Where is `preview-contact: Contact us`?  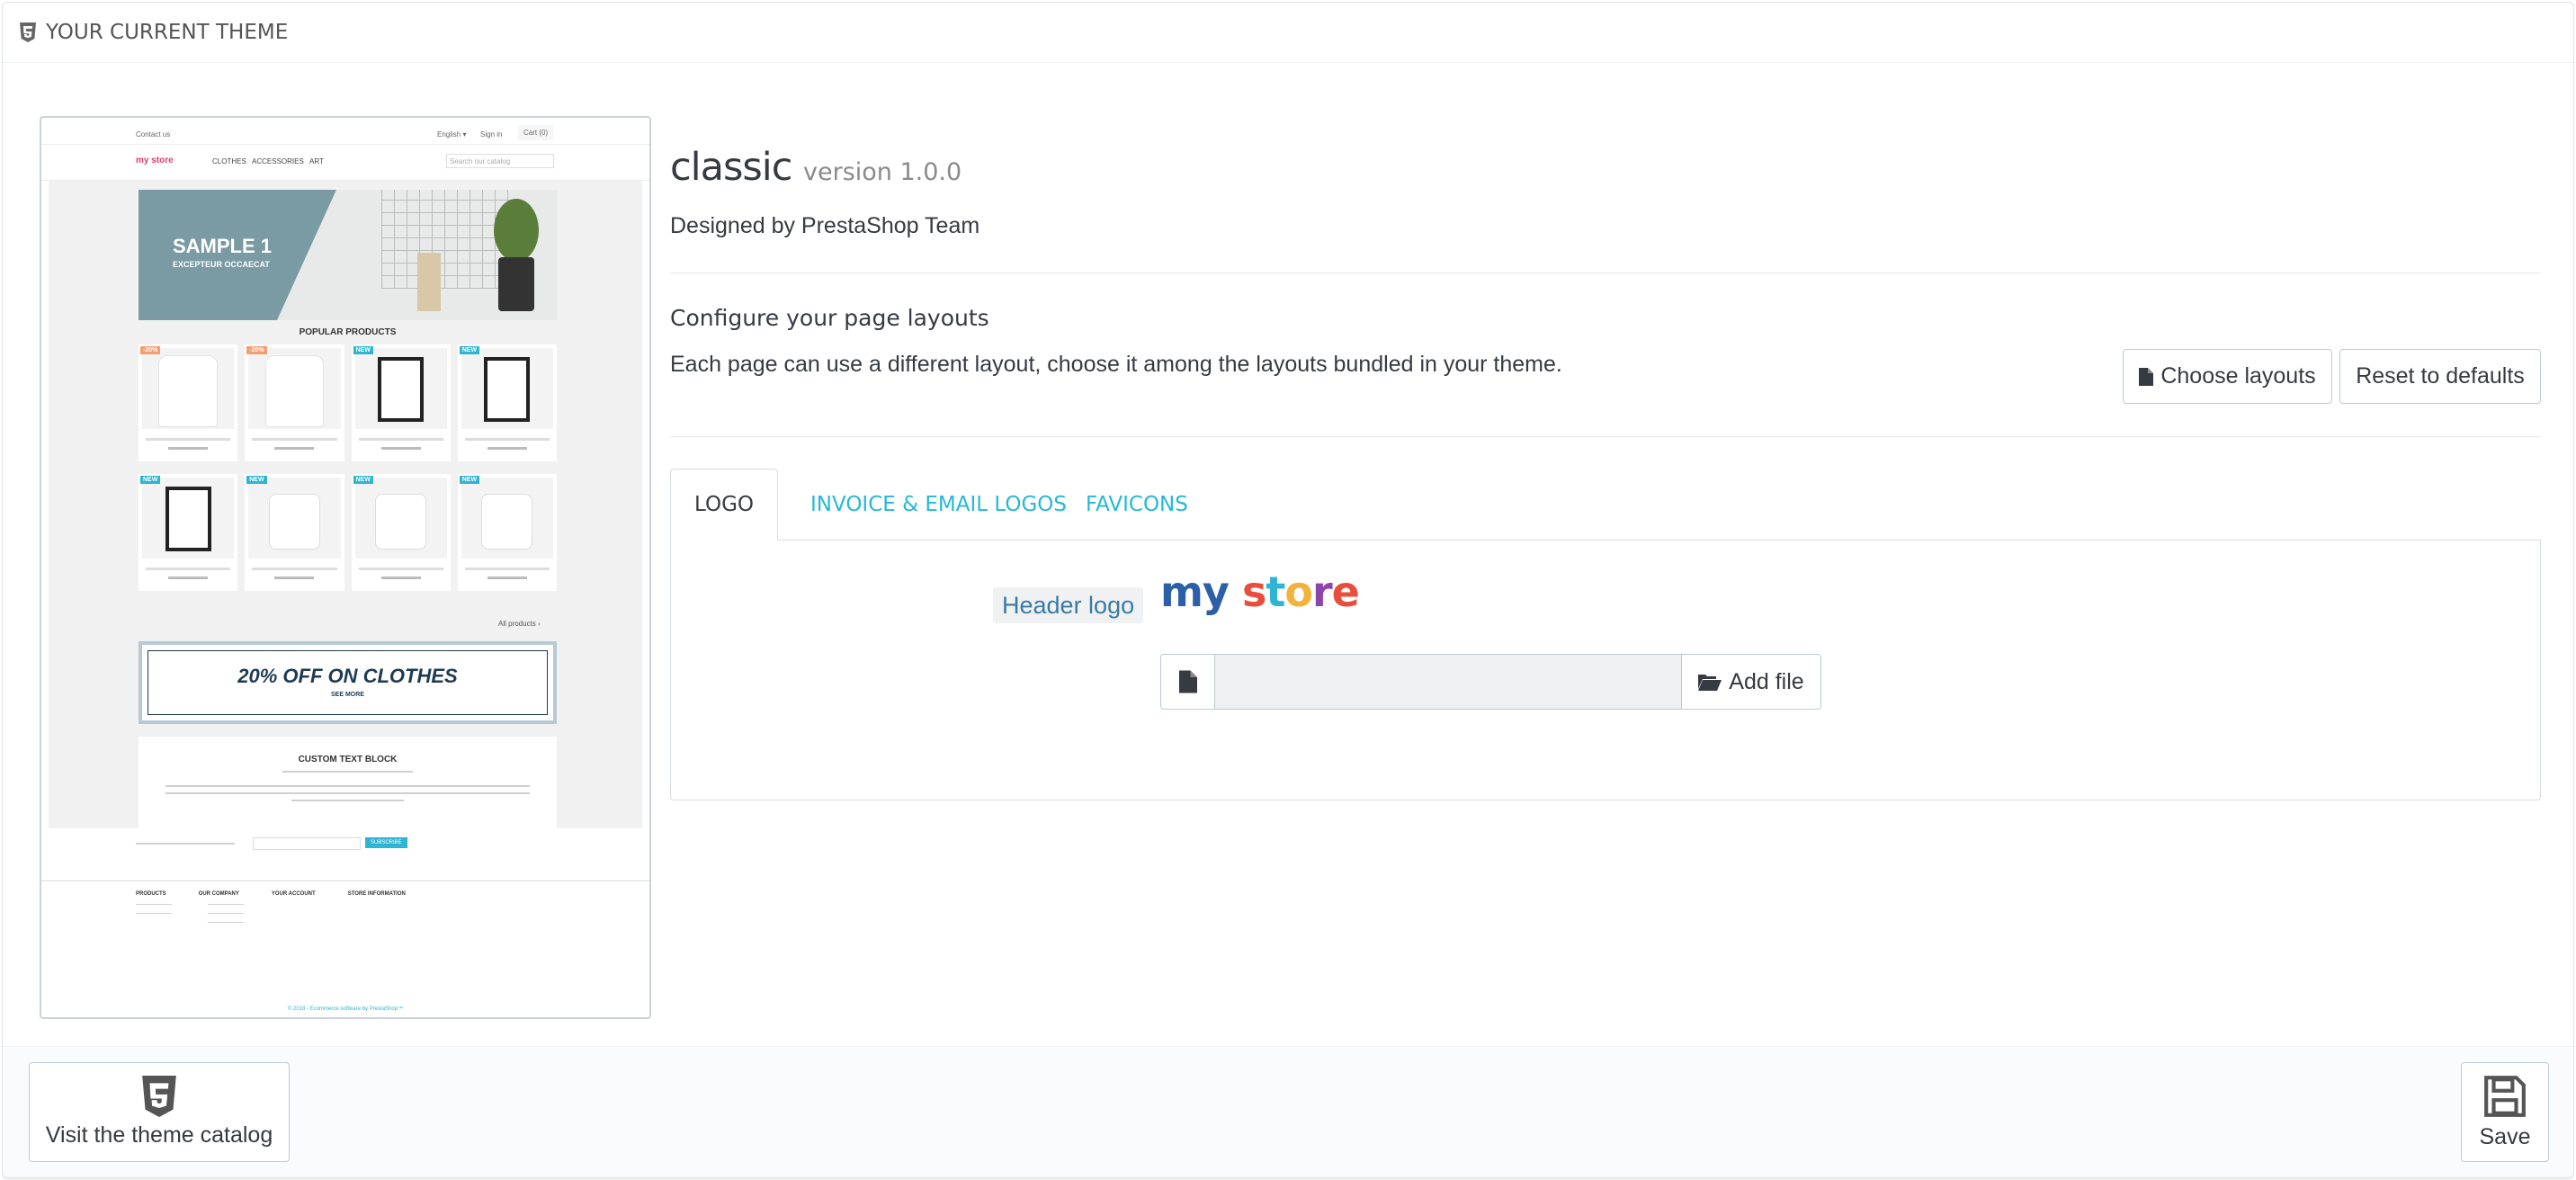 preview-contact: Contact us is located at coordinates (153, 134).